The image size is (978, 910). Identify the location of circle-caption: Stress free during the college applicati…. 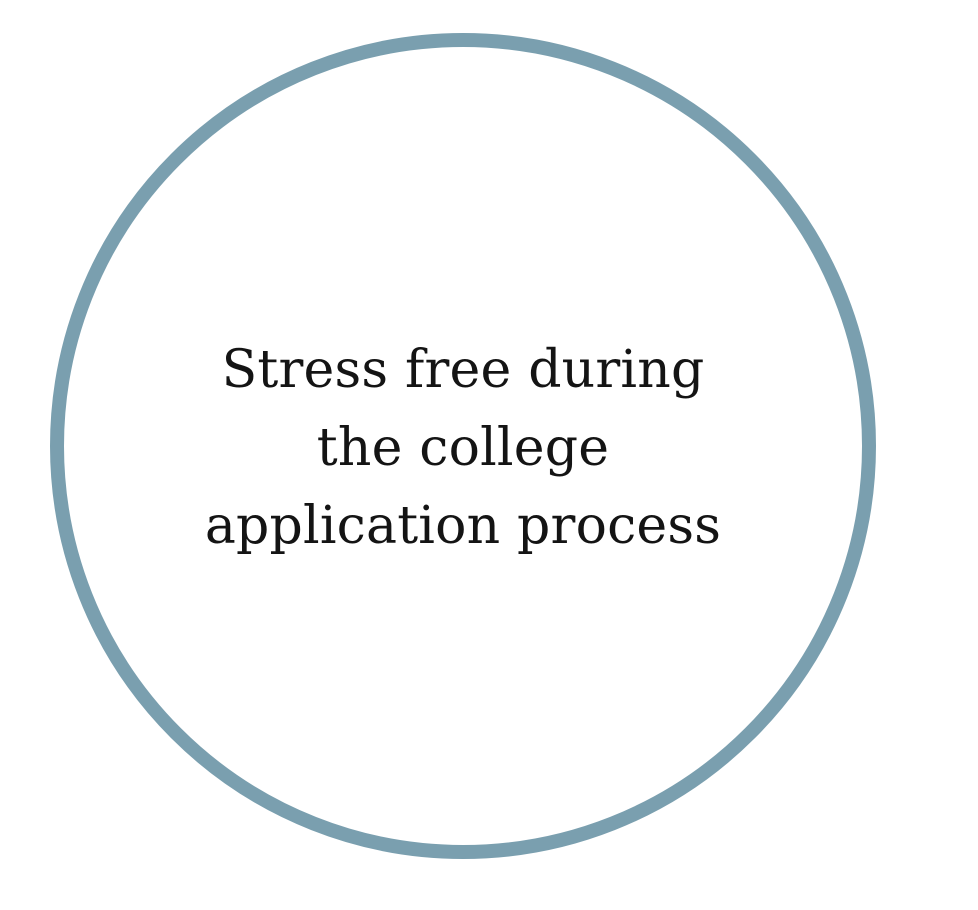
(463, 448).